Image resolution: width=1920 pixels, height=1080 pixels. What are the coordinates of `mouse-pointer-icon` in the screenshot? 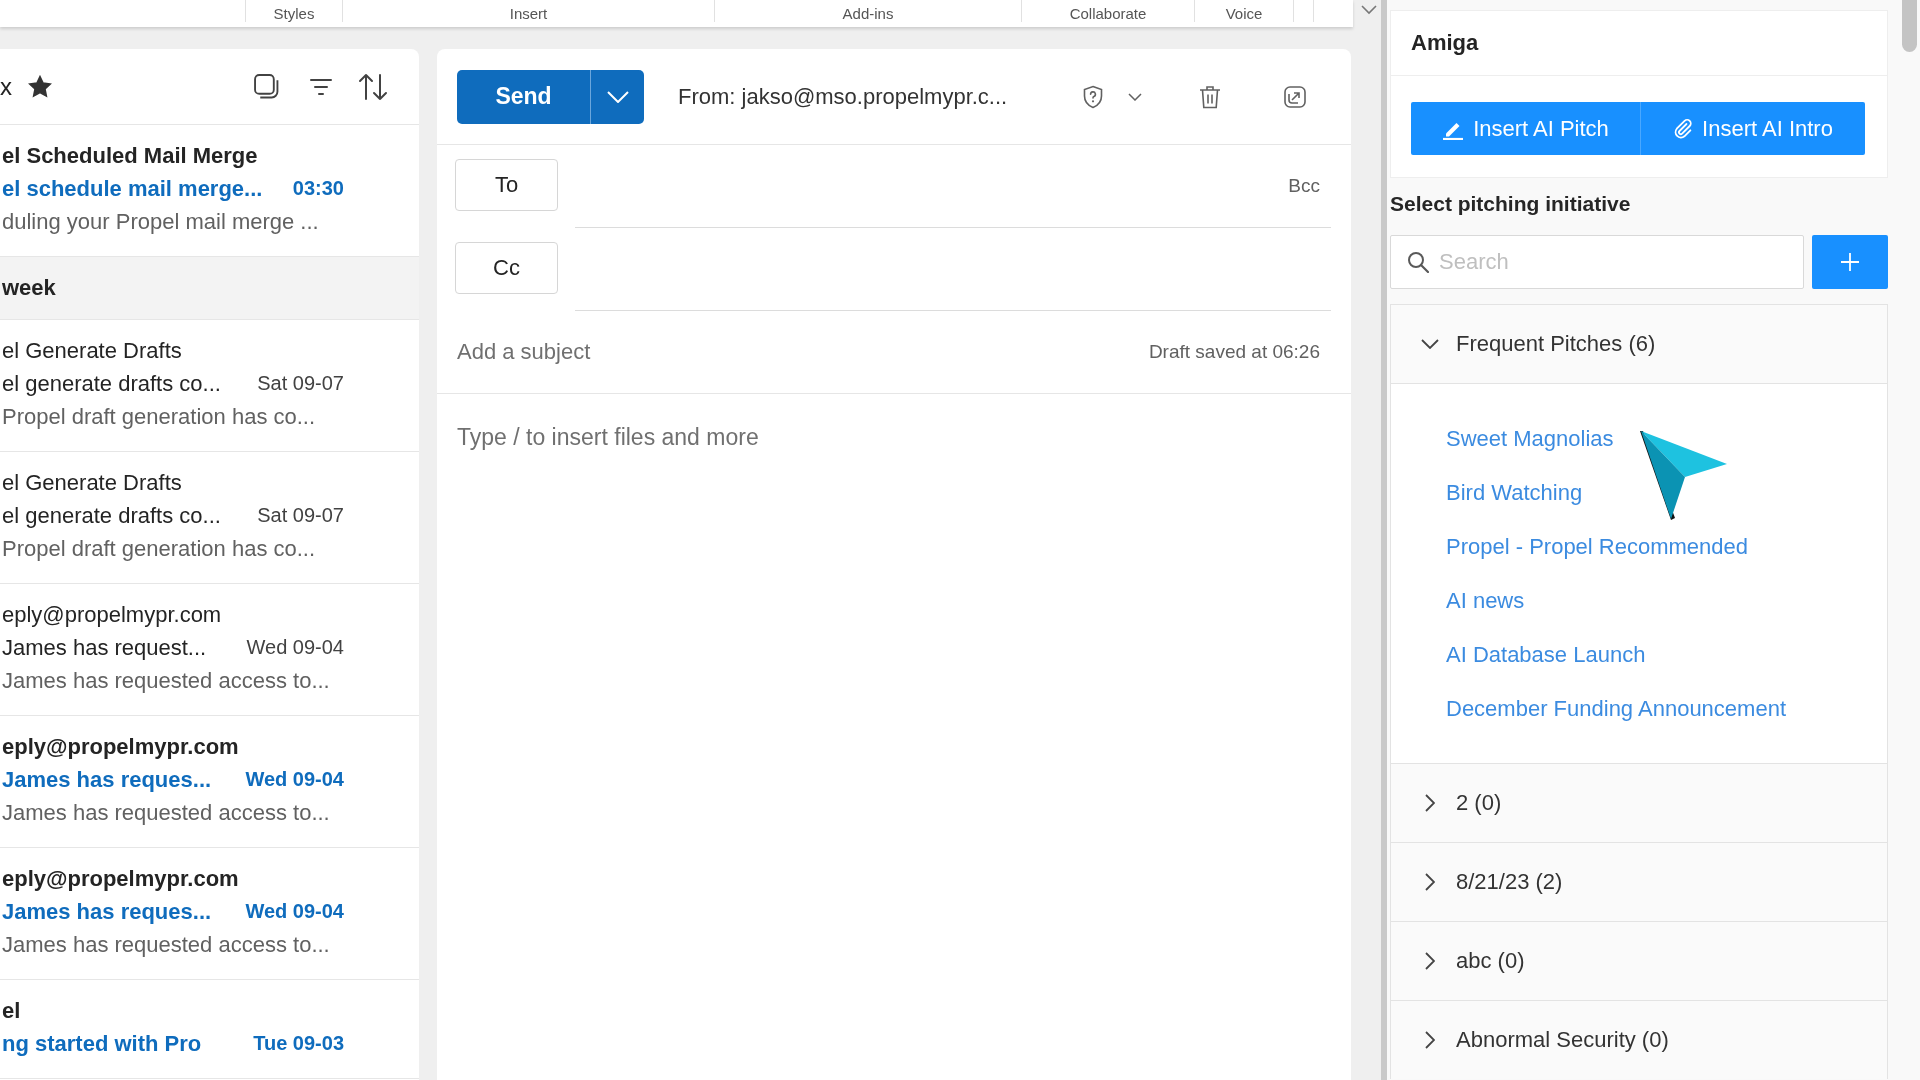 It's located at (1683, 476).